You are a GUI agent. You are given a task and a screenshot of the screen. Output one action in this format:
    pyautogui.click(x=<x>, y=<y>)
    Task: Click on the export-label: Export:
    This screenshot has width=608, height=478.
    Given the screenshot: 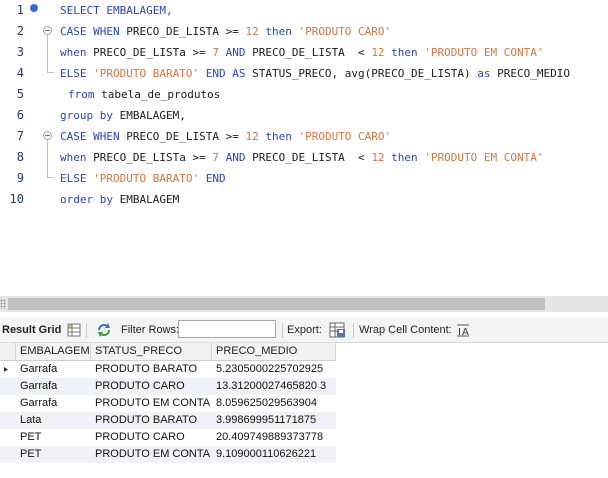 What is the action you would take?
    pyautogui.click(x=304, y=330)
    